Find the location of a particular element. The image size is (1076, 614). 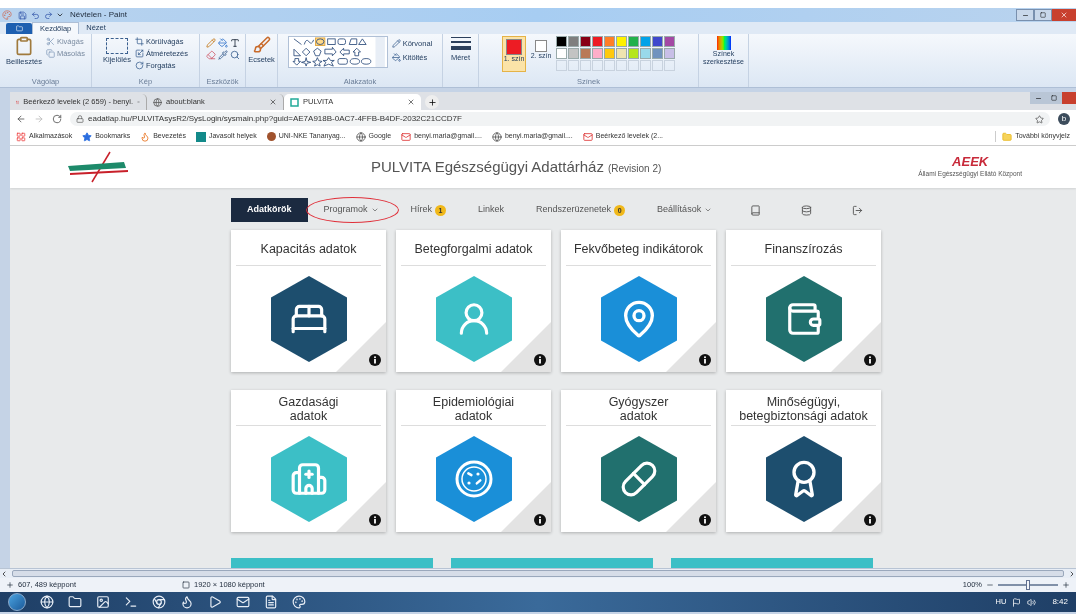

horizontal-scrollbar is located at coordinates (538, 573).